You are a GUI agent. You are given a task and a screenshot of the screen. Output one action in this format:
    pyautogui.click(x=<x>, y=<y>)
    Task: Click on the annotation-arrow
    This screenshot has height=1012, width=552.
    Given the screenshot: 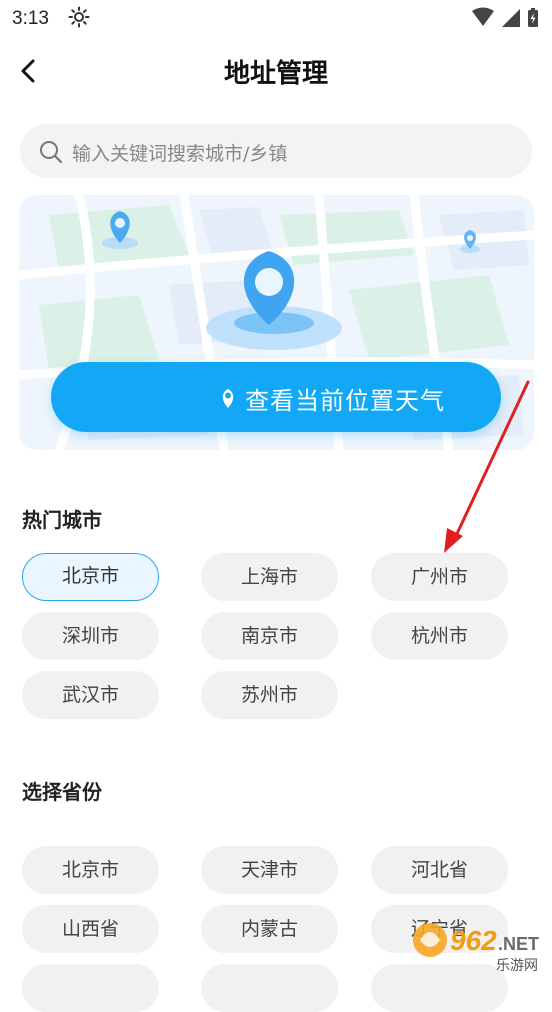 What is the action you would take?
    pyautogui.click(x=487, y=466)
    